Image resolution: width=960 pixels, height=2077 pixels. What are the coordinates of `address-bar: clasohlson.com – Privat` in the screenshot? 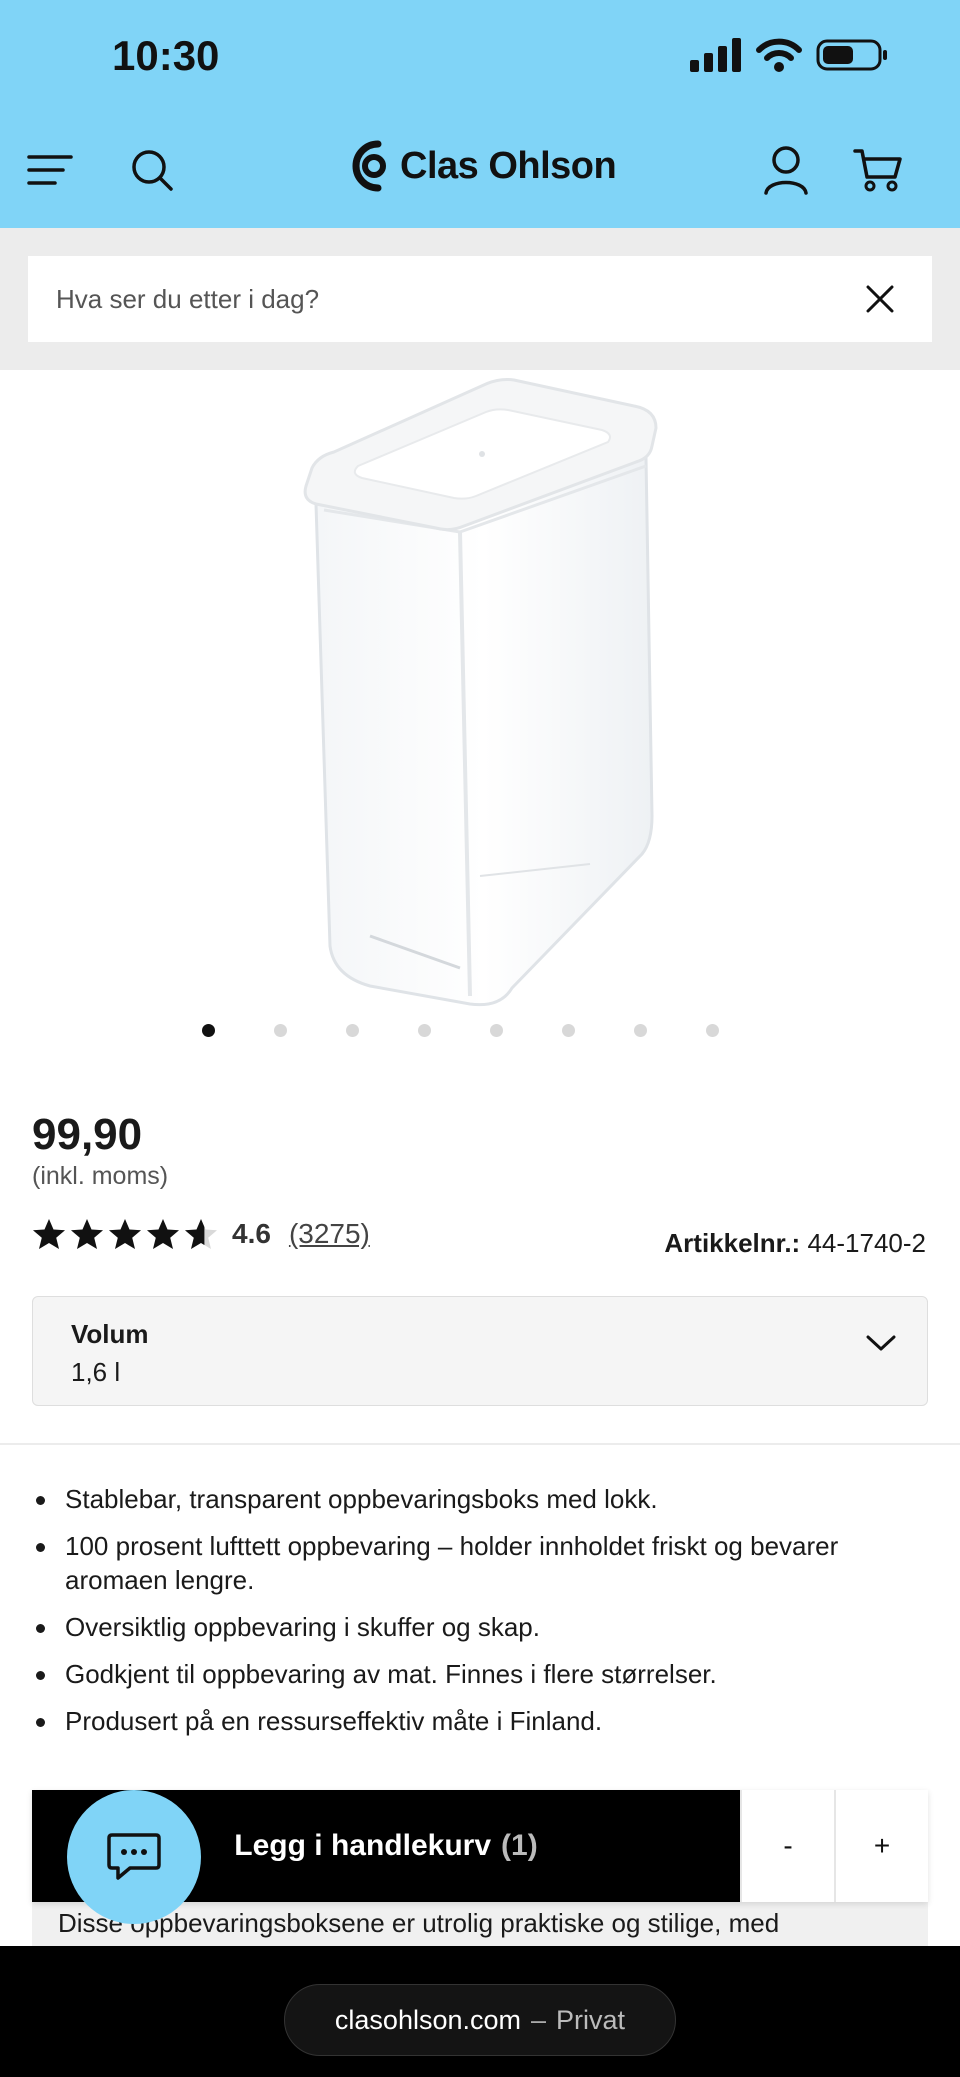 It's located at (480, 2020).